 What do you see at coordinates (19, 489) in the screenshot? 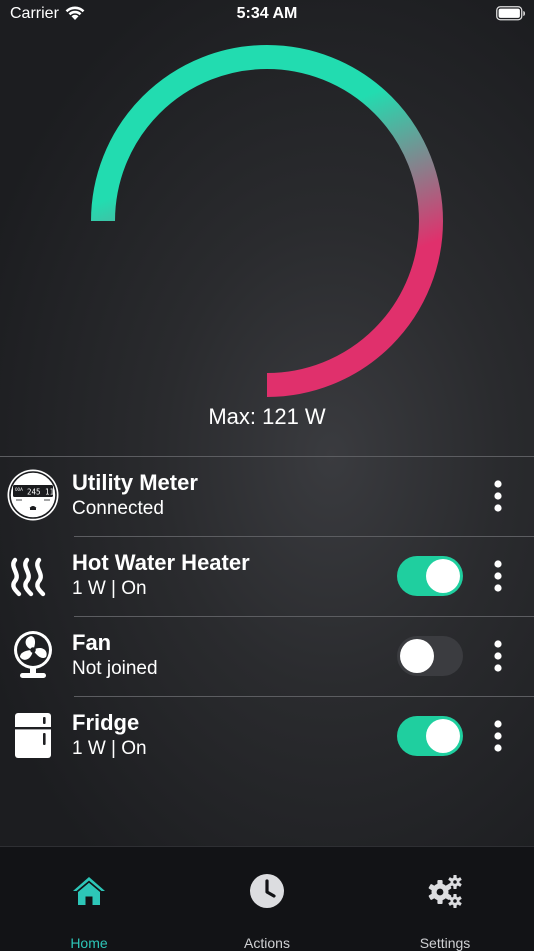
I see `meter-small-text: 00A` at bounding box center [19, 489].